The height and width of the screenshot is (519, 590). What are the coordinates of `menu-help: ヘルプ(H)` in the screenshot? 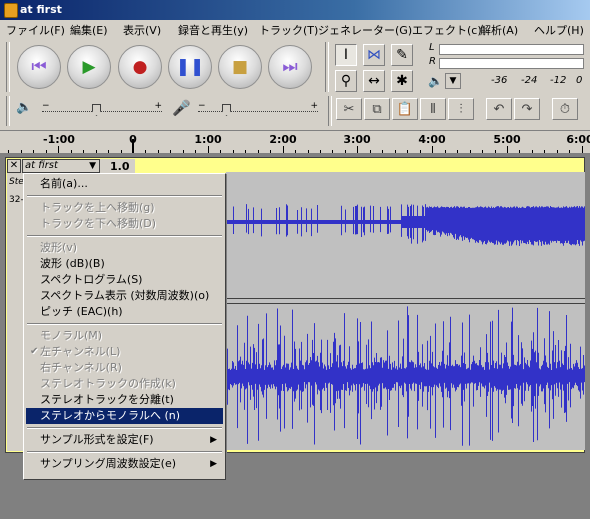 It's located at (559, 30).